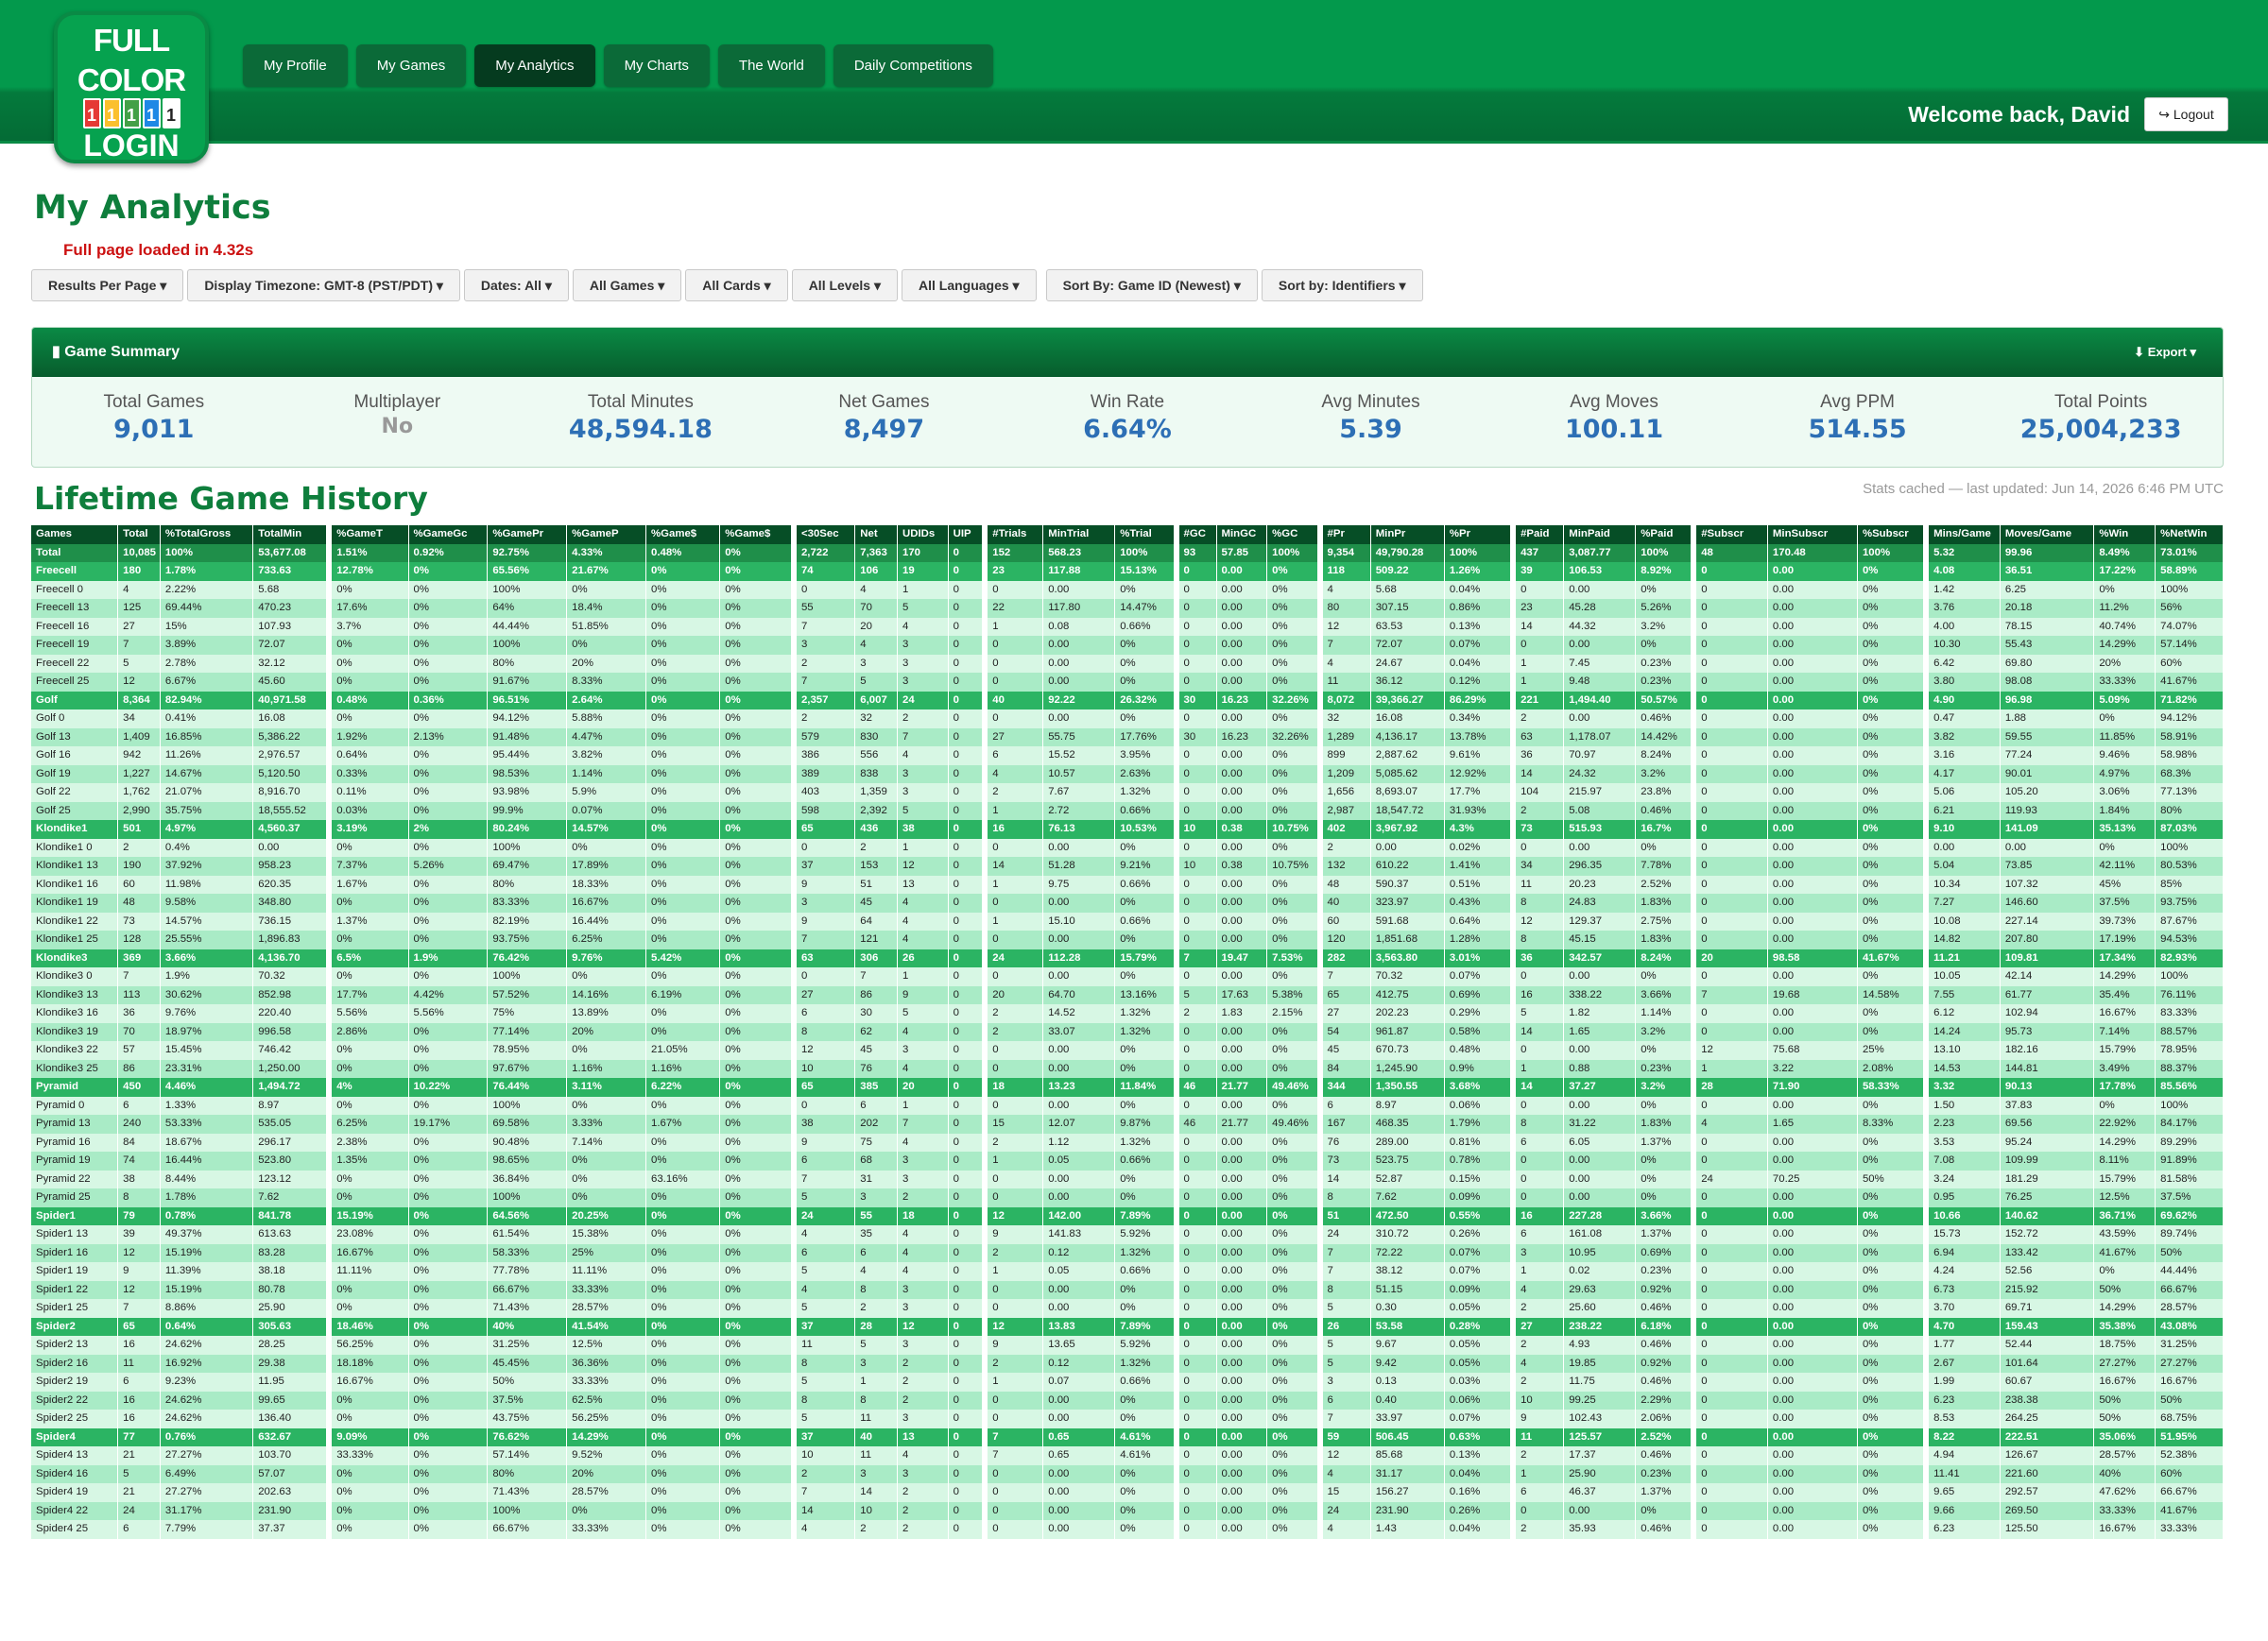 Image resolution: width=2268 pixels, height=1641 pixels. What do you see at coordinates (1294, 534) in the screenshot?
I see `column-header: %GC` at bounding box center [1294, 534].